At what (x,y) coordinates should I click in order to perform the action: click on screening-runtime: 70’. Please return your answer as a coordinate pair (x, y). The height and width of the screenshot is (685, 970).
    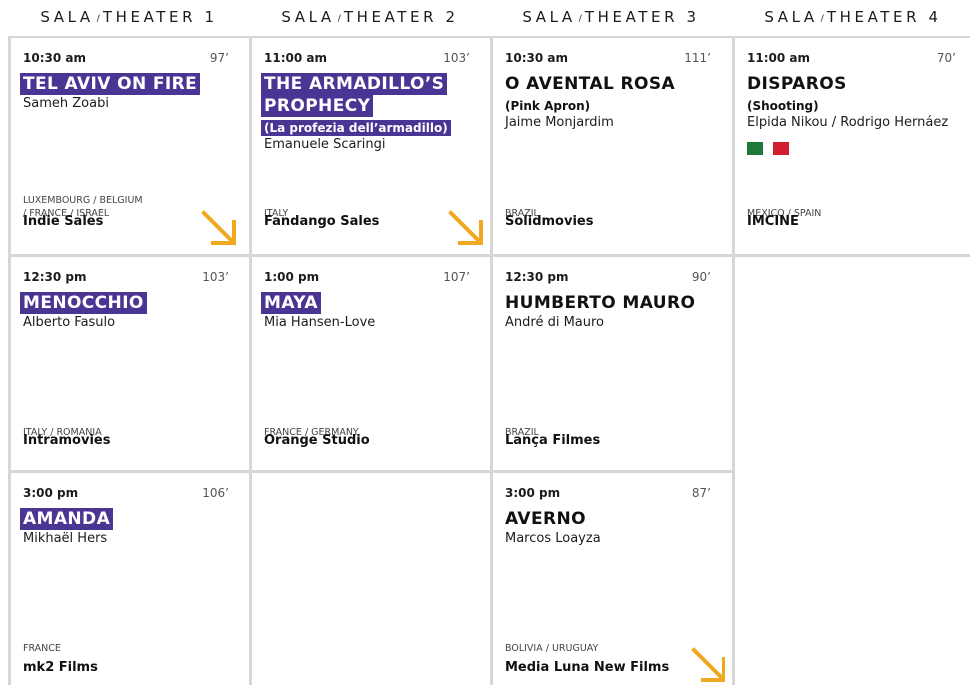
    Looking at the image, I should click on (946, 58).